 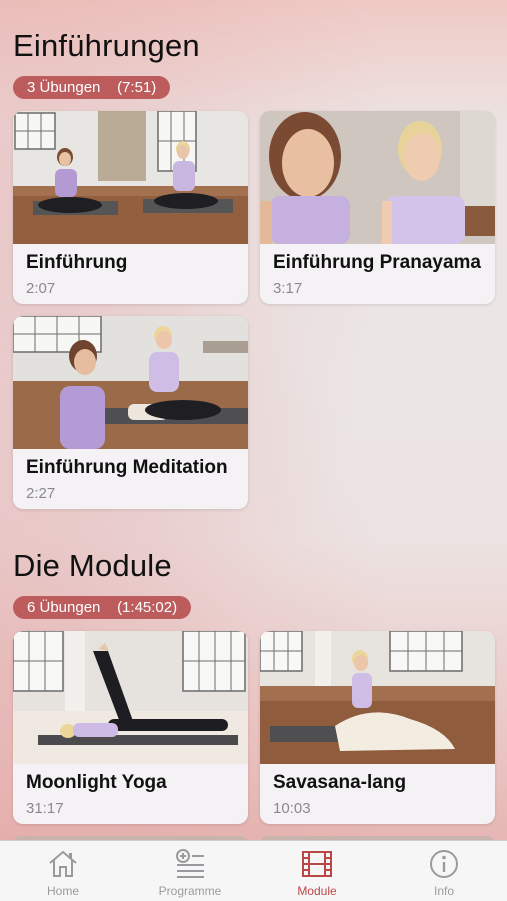 I want to click on section-title-die-module: Die Module, so click(x=92, y=565).